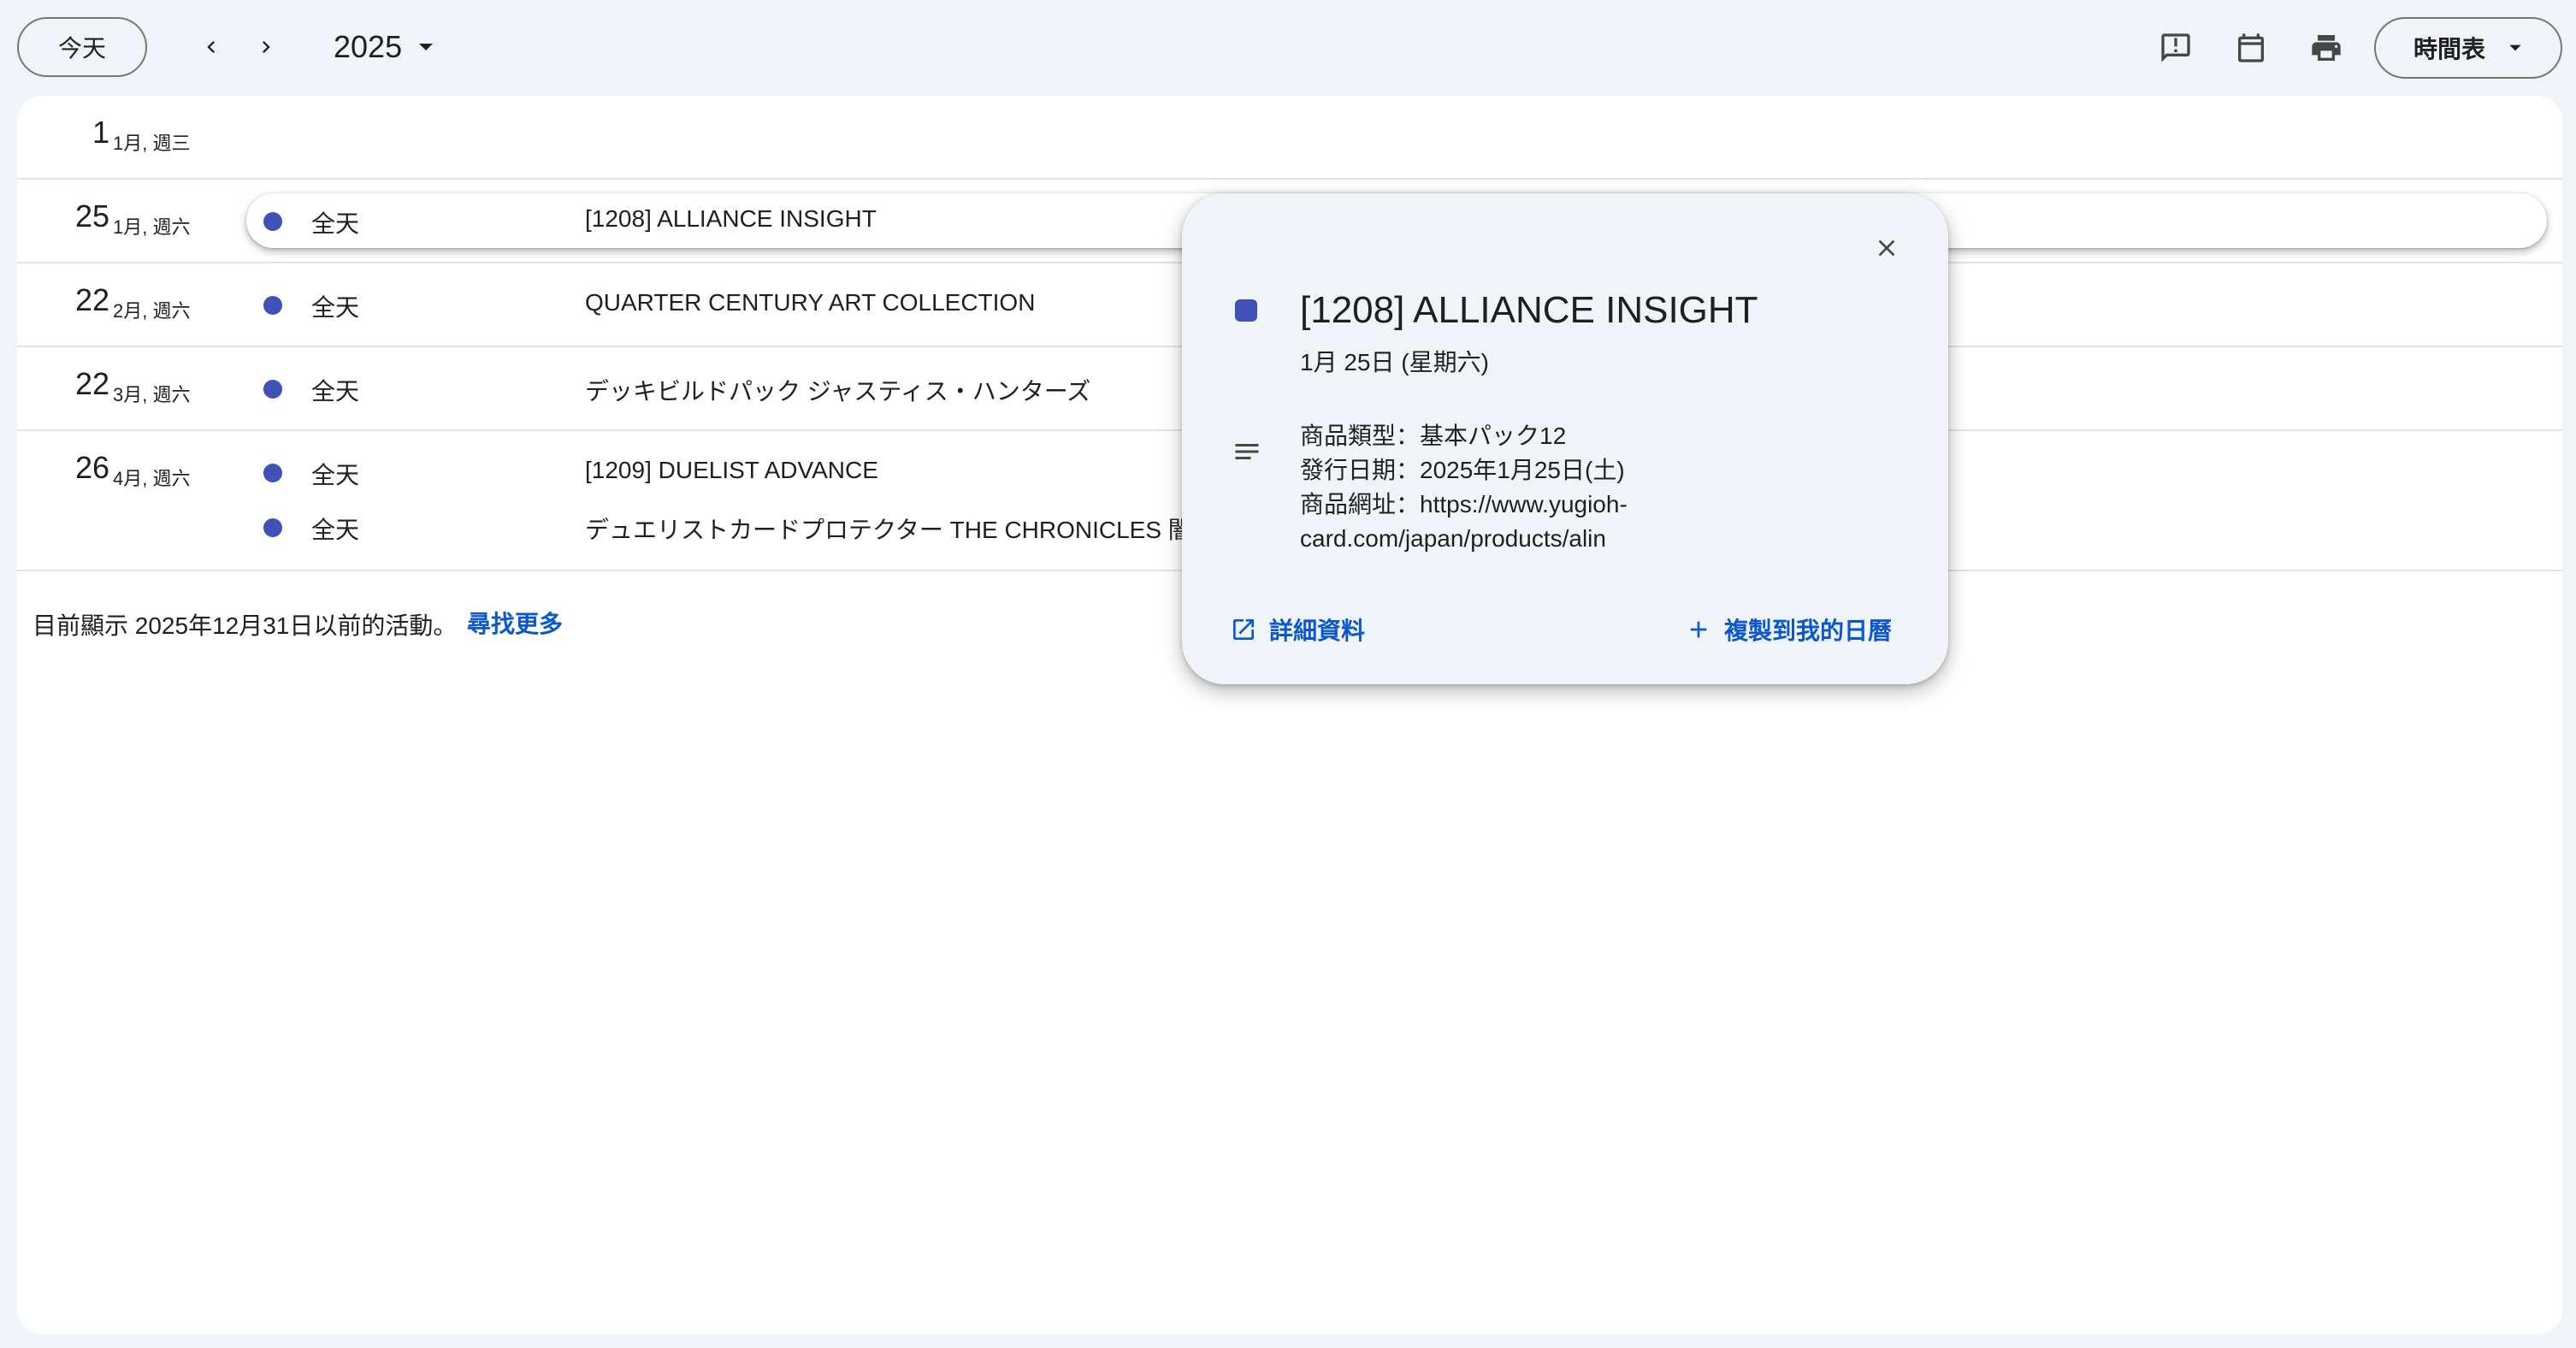 The width and height of the screenshot is (2576, 1348). I want to click on chevron-left-icon, so click(211, 47).